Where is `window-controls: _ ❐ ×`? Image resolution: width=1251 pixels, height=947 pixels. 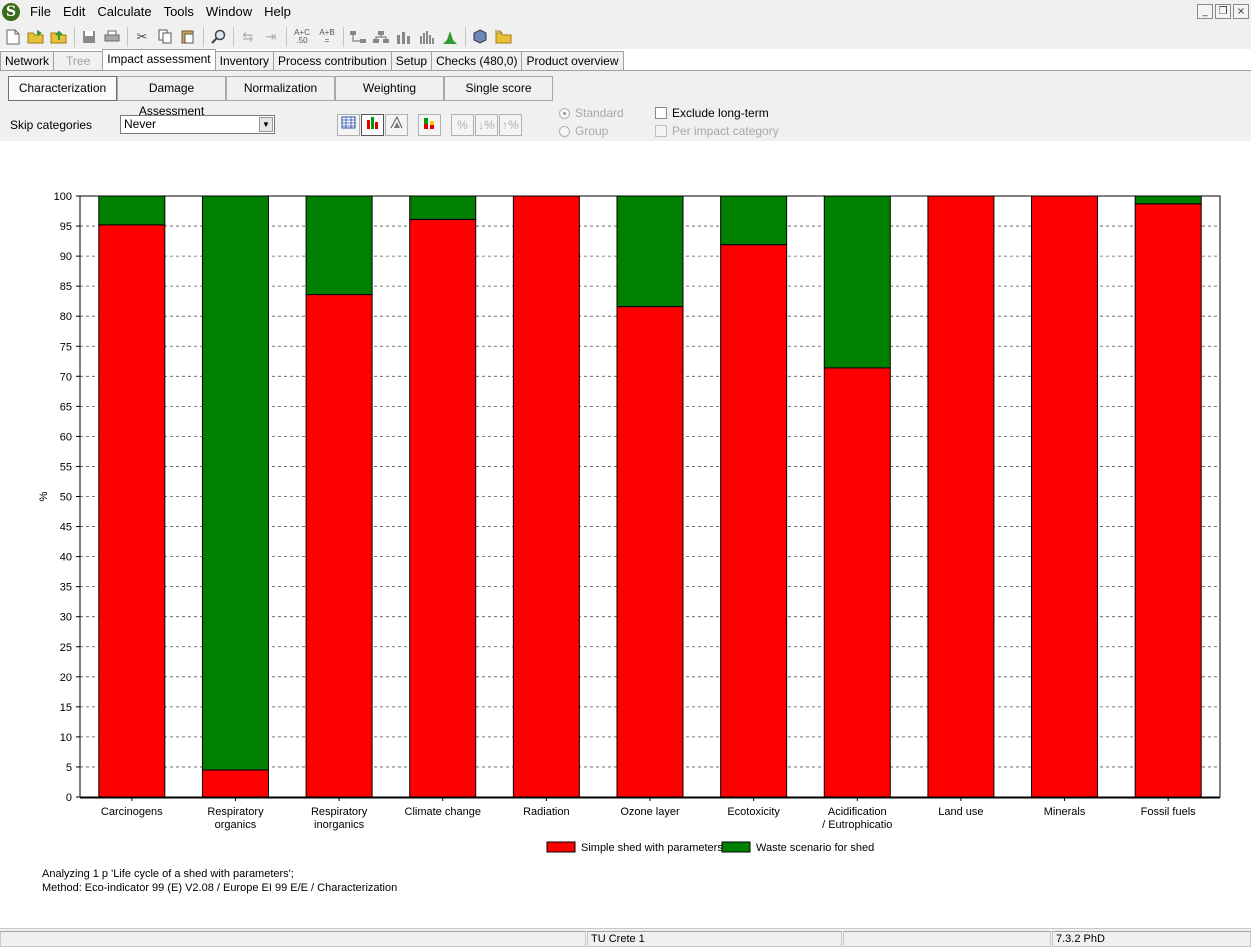 window-controls: _ ❐ × is located at coordinates (1223, 11).